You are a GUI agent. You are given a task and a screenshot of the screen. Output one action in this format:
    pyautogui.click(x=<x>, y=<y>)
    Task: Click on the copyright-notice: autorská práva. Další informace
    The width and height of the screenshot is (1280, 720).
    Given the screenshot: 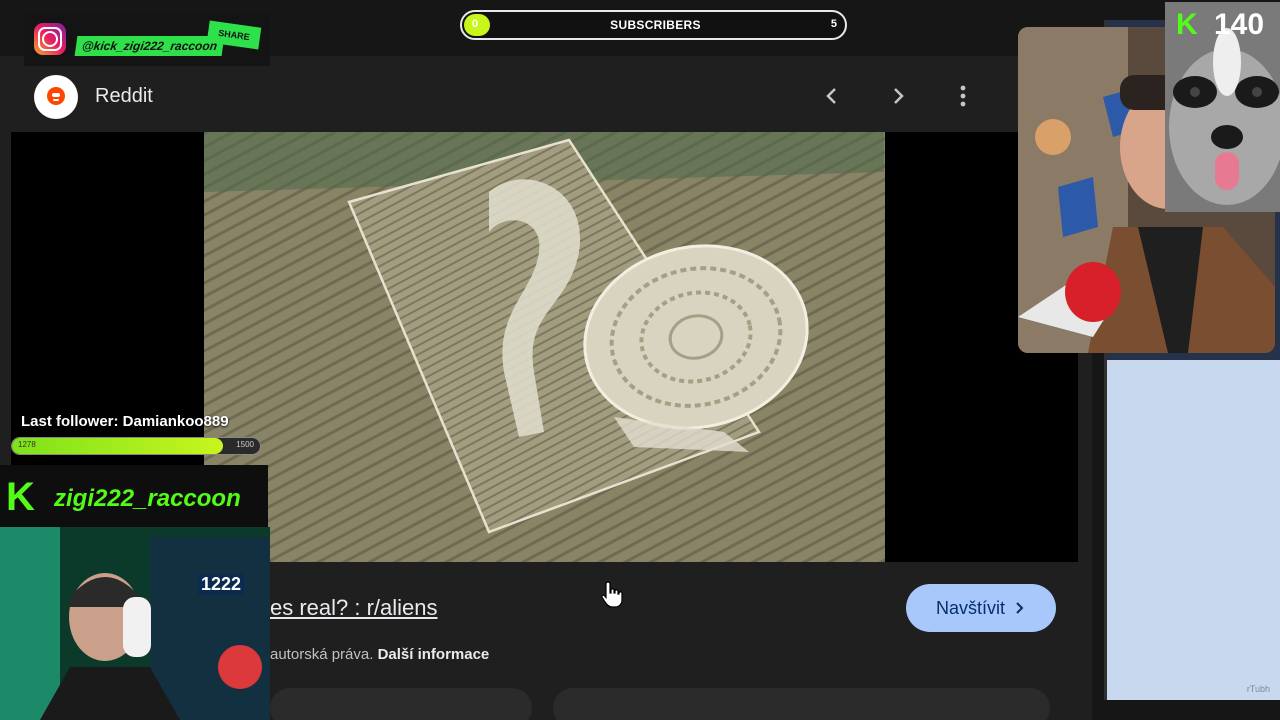 What is the action you would take?
    pyautogui.click(x=379, y=654)
    